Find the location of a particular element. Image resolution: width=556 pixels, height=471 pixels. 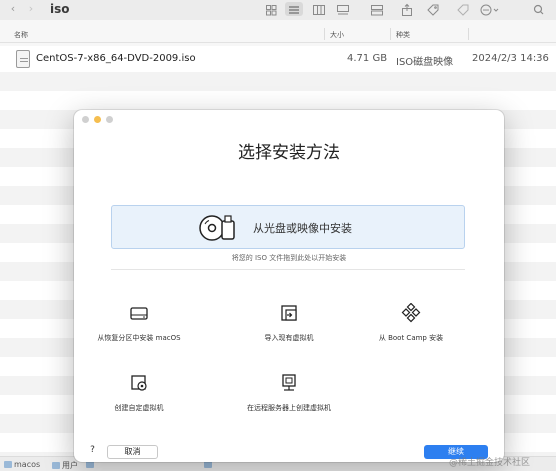

column-view-button is located at coordinates (319, 9).